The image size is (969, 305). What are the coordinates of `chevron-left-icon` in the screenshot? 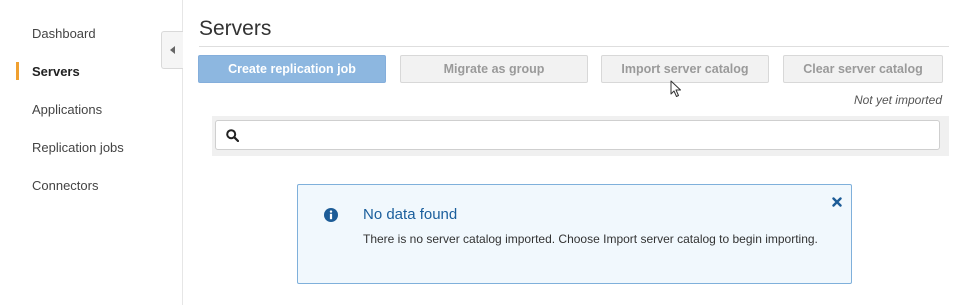 It's located at (172, 50).